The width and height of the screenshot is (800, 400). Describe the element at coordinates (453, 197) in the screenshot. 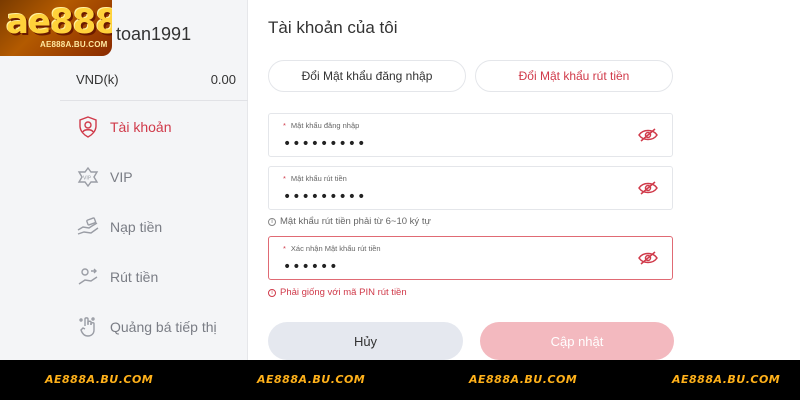

I see `withdraw-password-input` at that location.